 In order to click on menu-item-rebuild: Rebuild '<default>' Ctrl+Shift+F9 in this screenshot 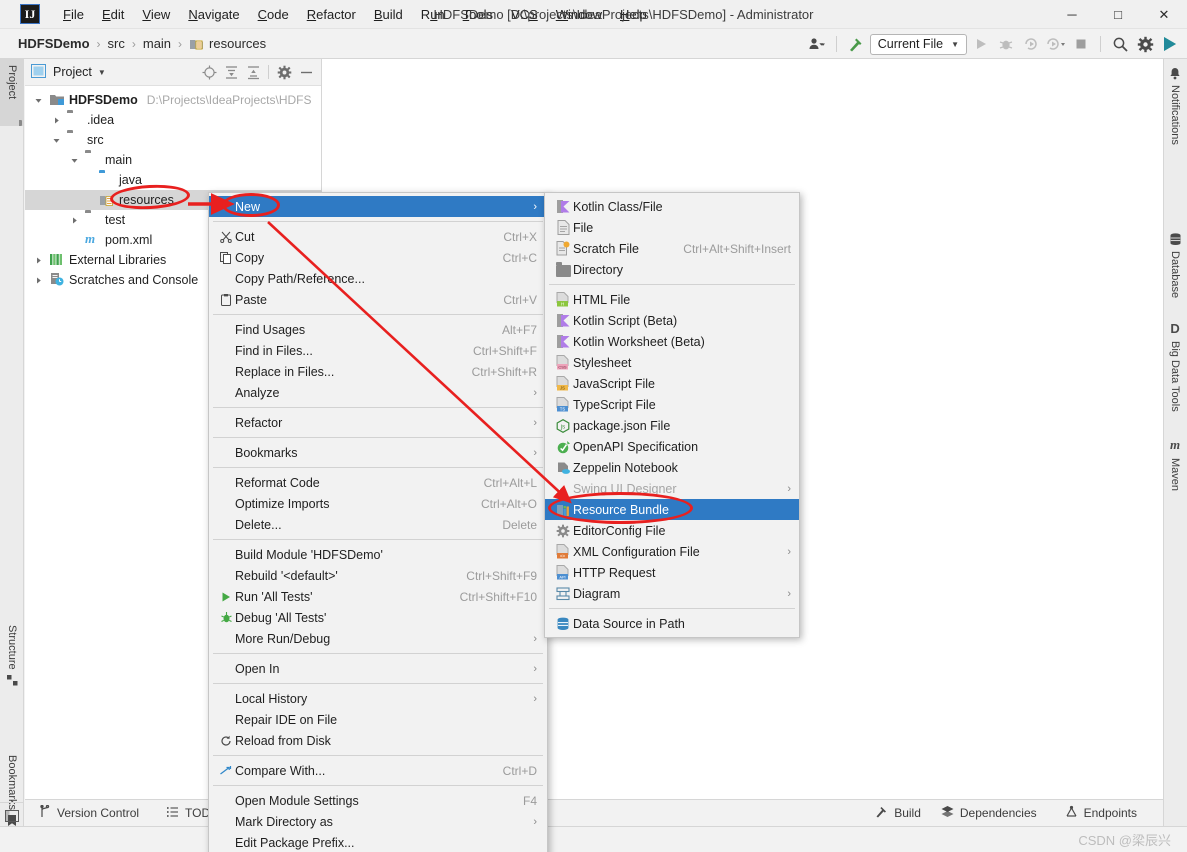, I will do `click(378, 575)`.